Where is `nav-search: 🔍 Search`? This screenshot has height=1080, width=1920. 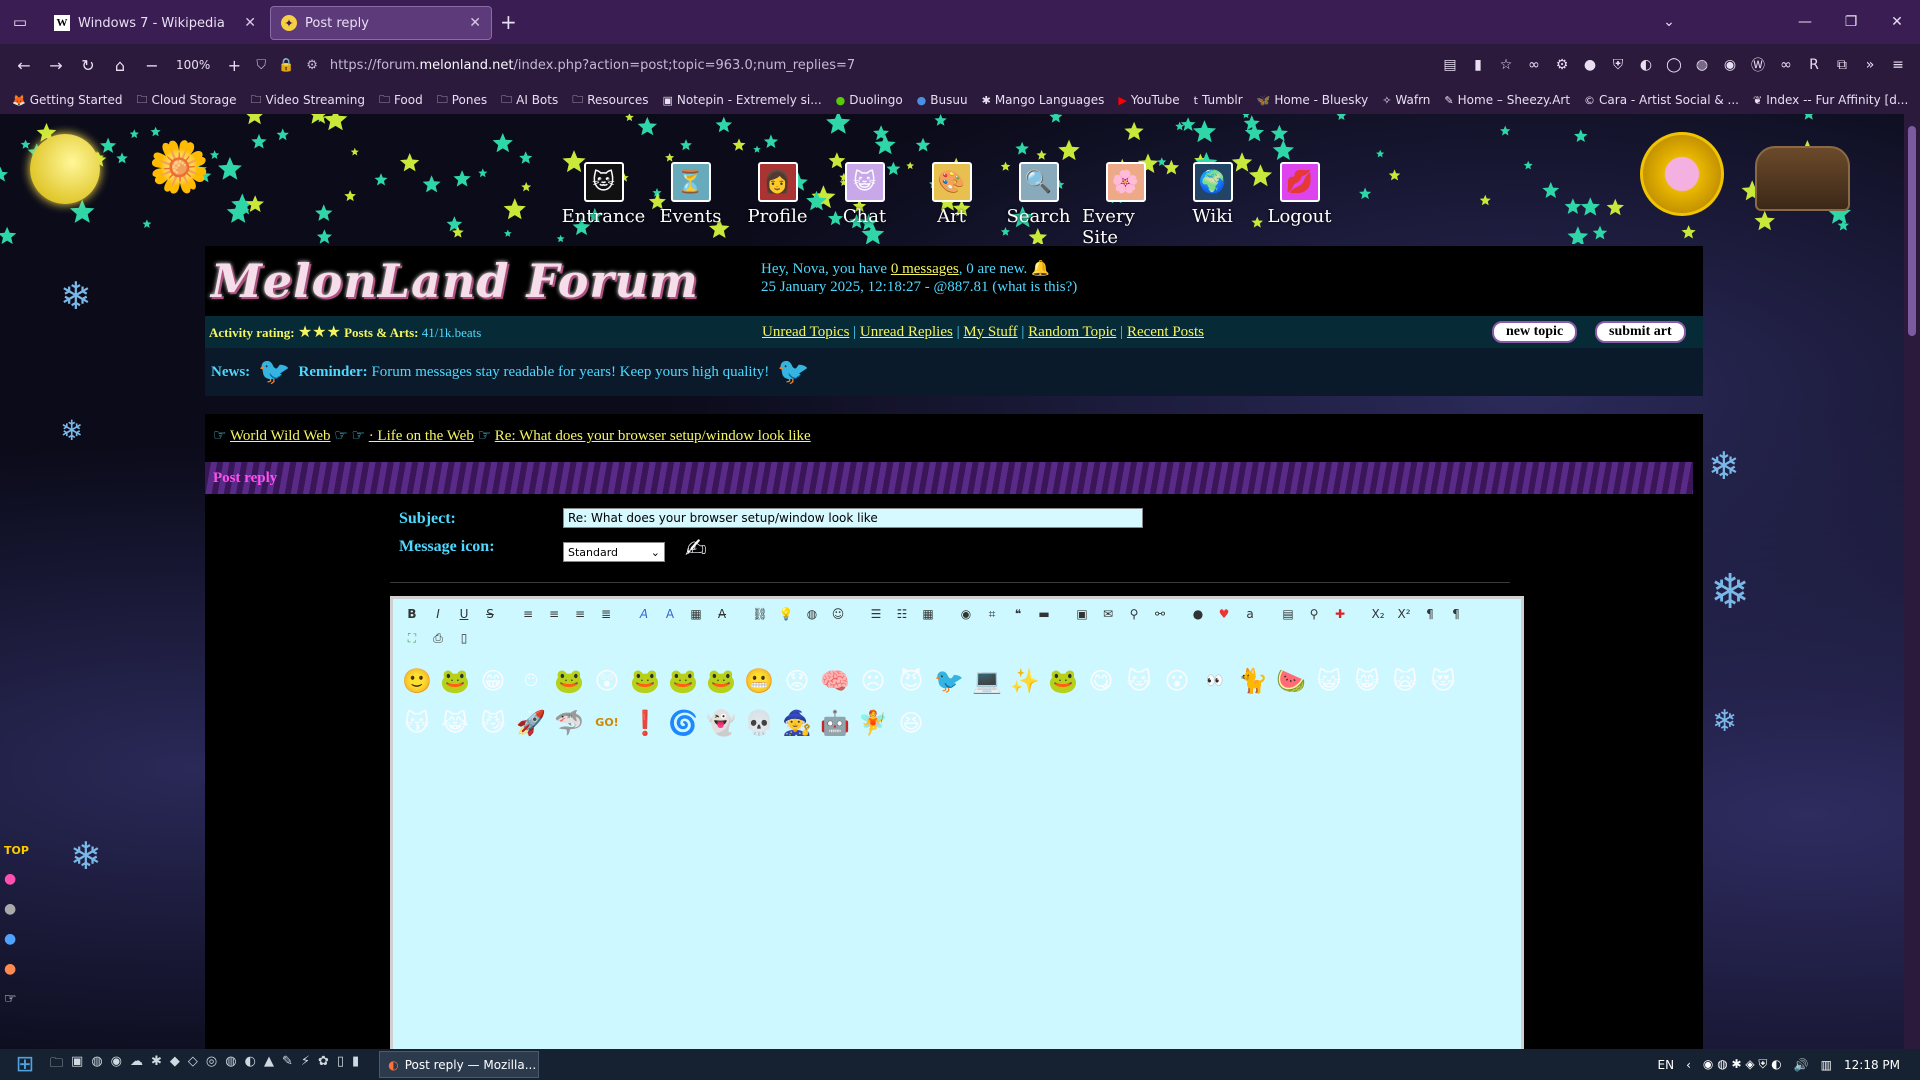
nav-search: 🔍 Search is located at coordinates (1038, 205).